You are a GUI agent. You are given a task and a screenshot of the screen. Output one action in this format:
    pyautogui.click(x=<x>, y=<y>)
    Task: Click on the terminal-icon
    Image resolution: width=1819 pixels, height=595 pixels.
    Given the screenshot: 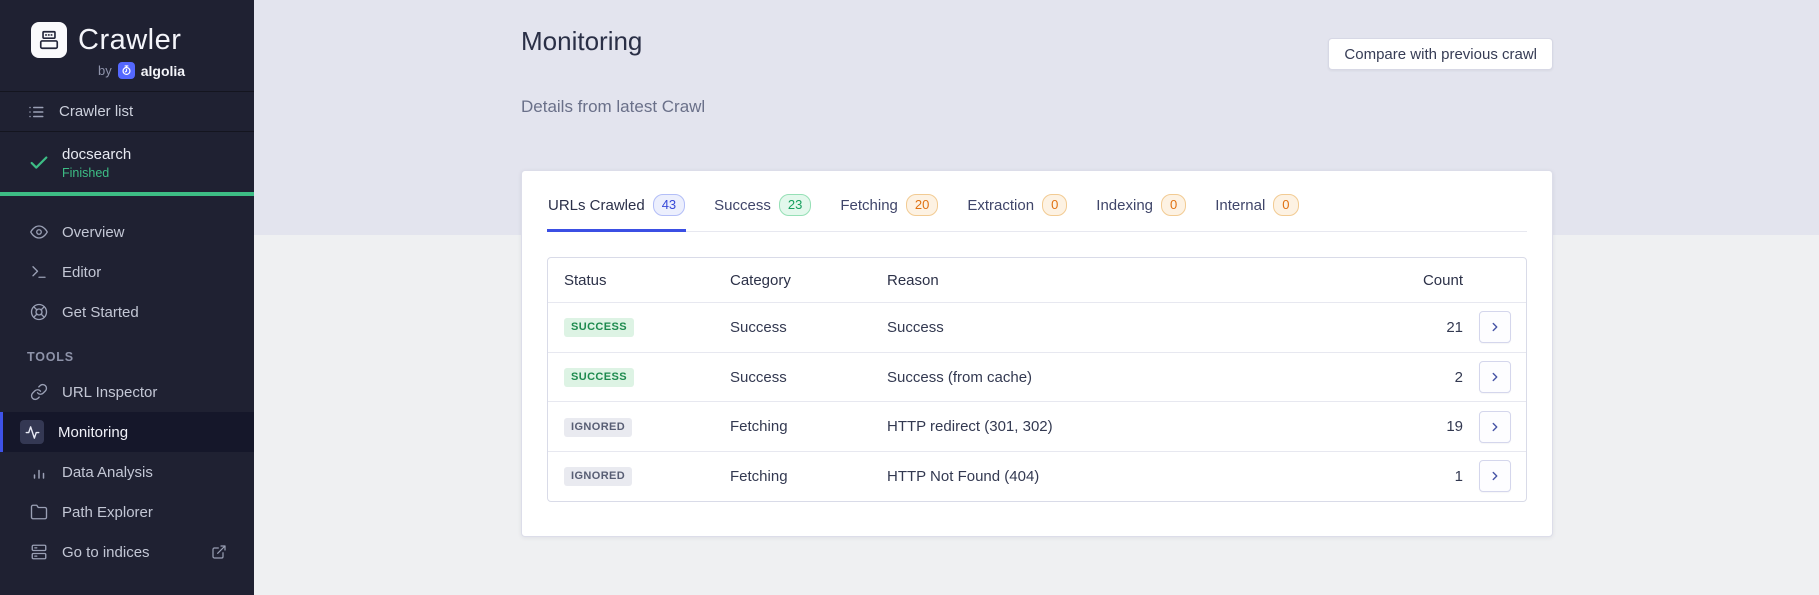 What is the action you would take?
    pyautogui.click(x=39, y=272)
    